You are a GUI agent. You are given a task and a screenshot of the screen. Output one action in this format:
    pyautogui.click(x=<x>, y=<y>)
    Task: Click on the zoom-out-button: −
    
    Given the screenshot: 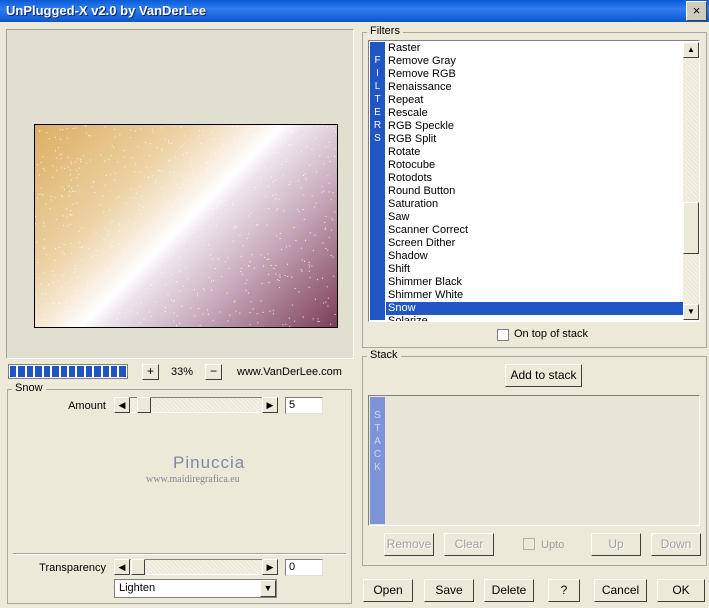 What is the action you would take?
    pyautogui.click(x=213, y=372)
    